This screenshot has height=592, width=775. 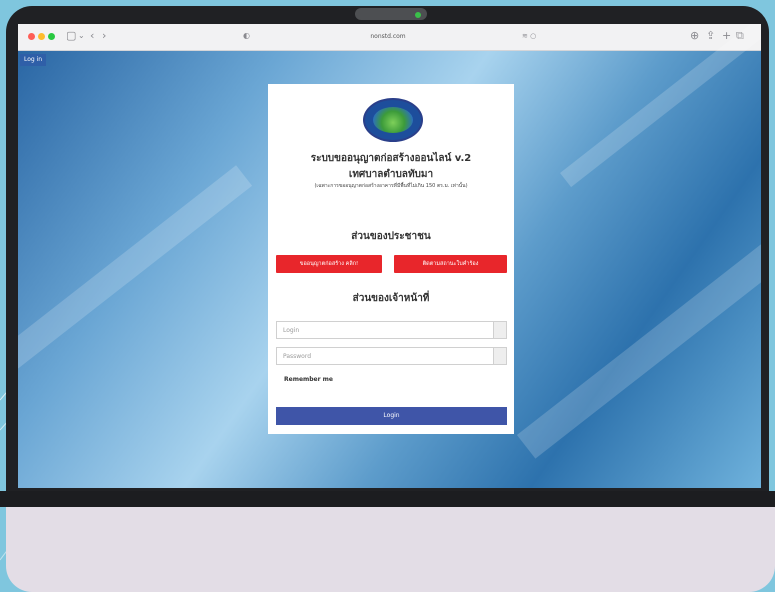 I want to click on lock-icon, so click(x=499, y=356).